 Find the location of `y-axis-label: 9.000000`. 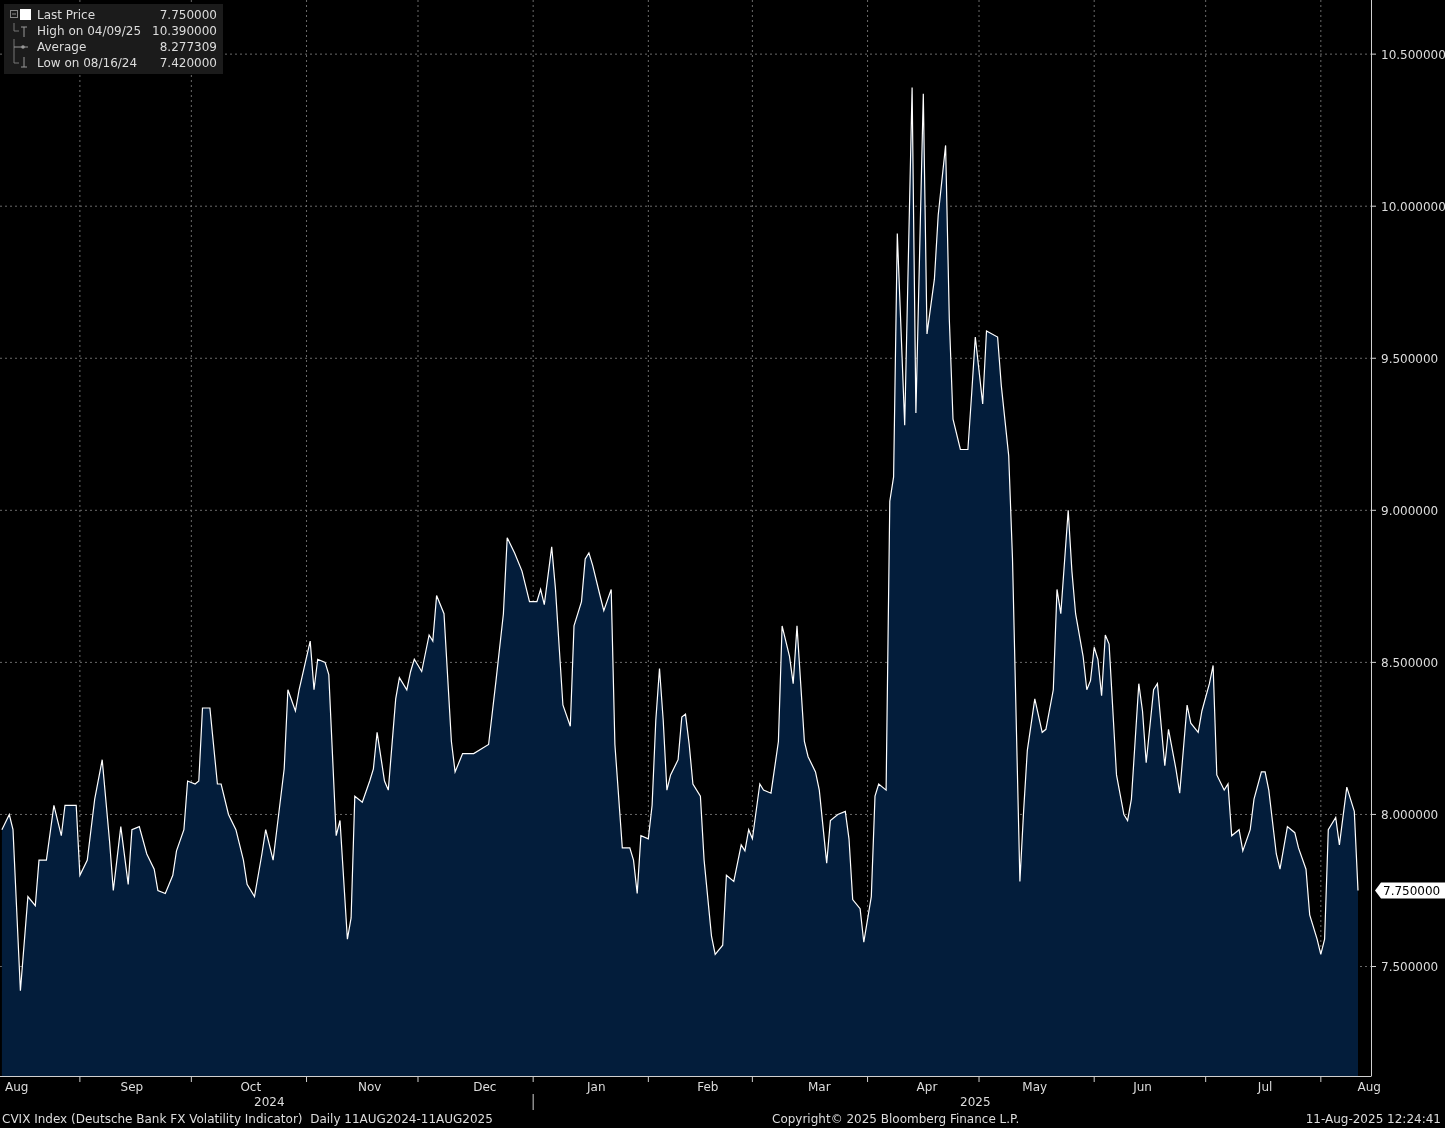

y-axis-label: 9.000000 is located at coordinates (1410, 510).